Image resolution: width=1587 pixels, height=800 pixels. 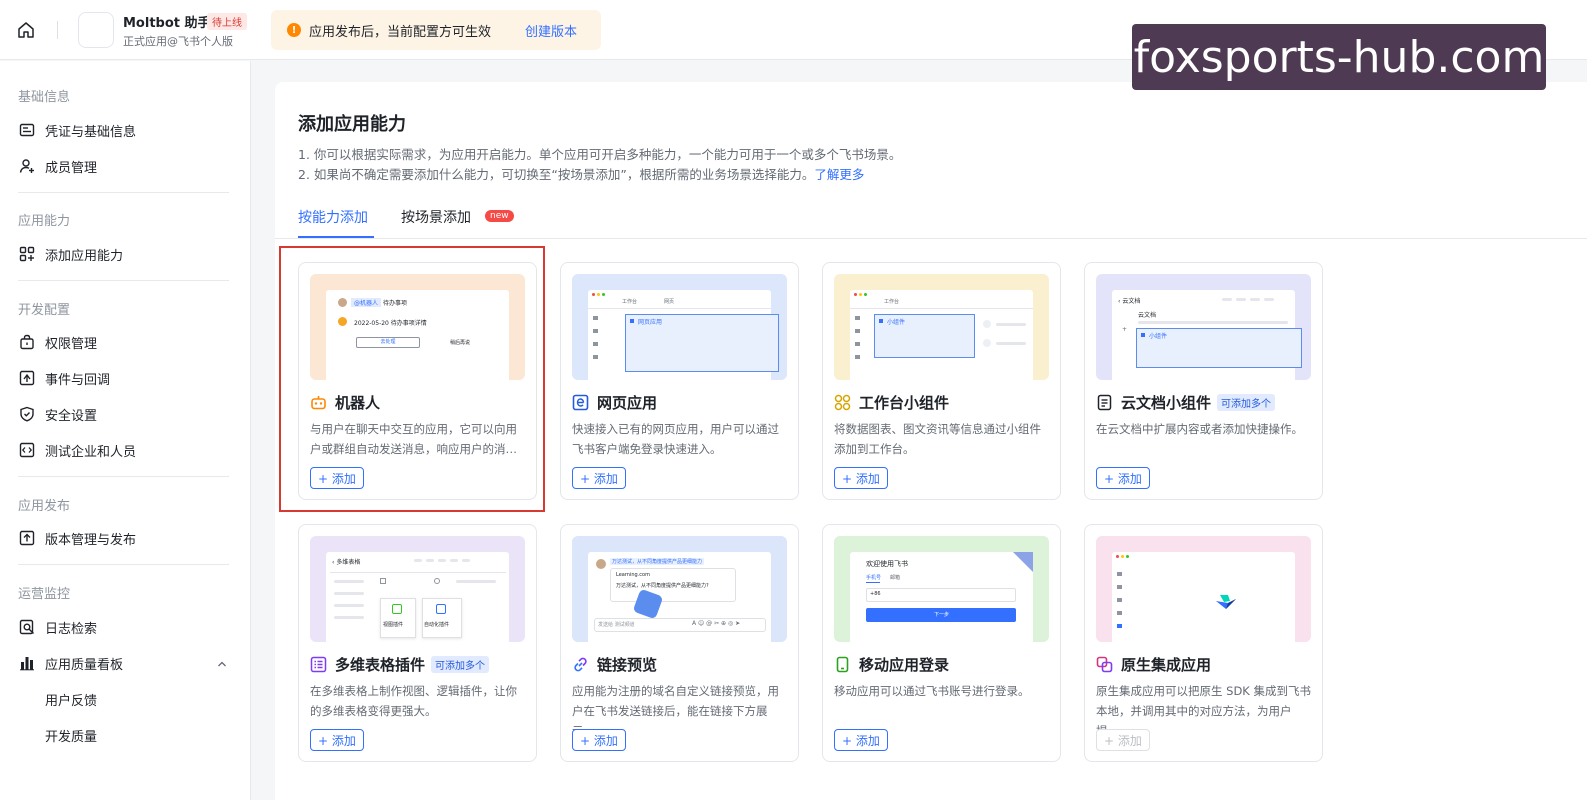 What do you see at coordinates (941, 589) in the screenshot?
I see `card-thumbnail: 欢迎使用飞书 手机号 邮箱 +86 下一步` at bounding box center [941, 589].